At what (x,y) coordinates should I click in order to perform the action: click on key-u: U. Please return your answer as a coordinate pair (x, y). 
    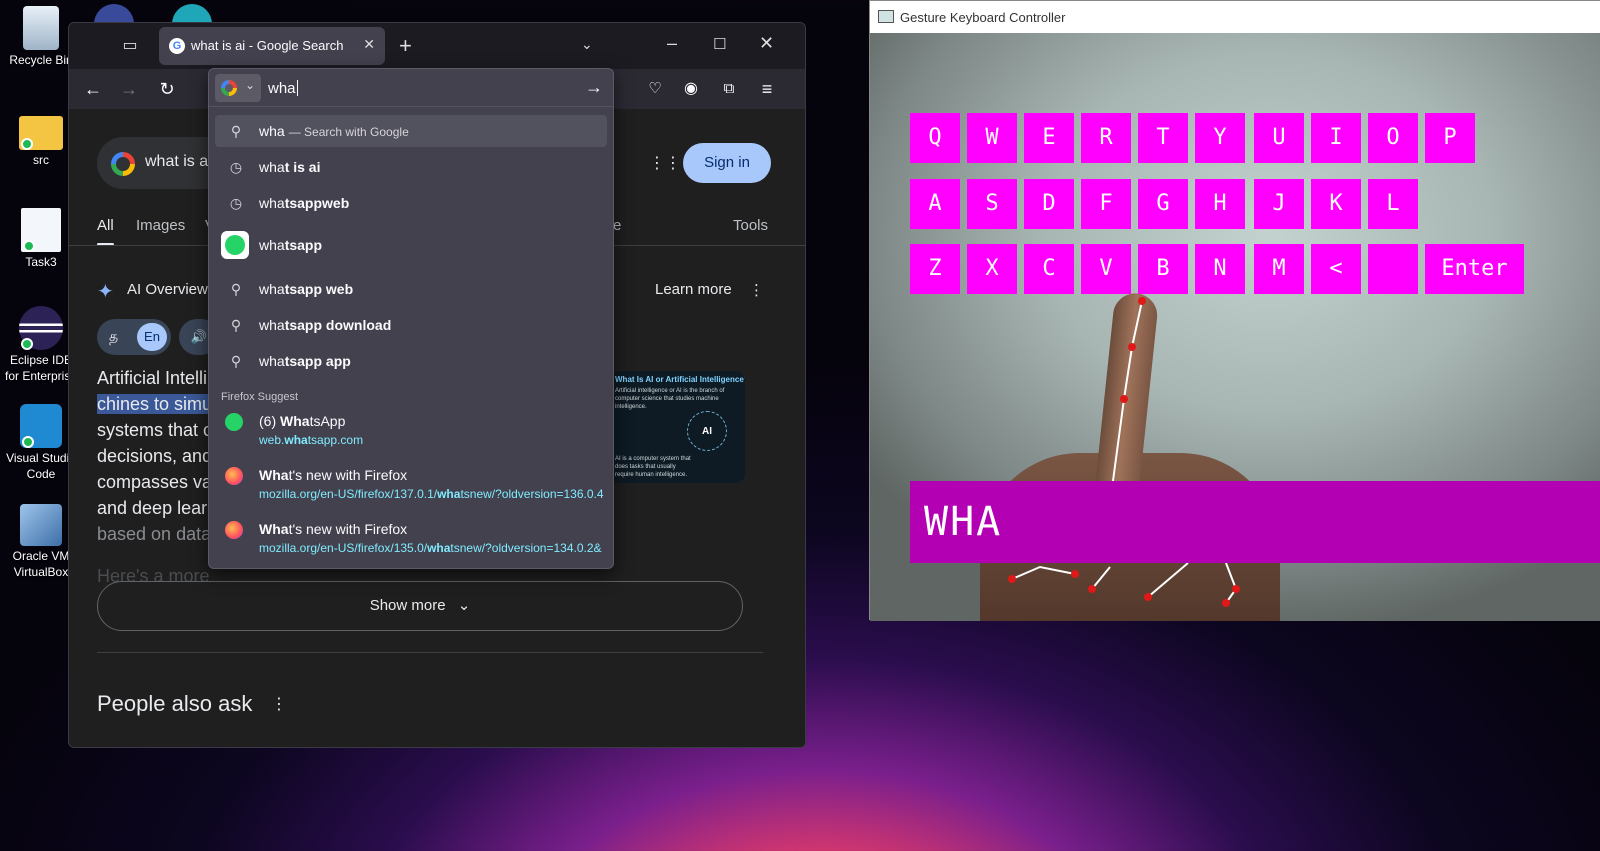
    Looking at the image, I should click on (1279, 138).